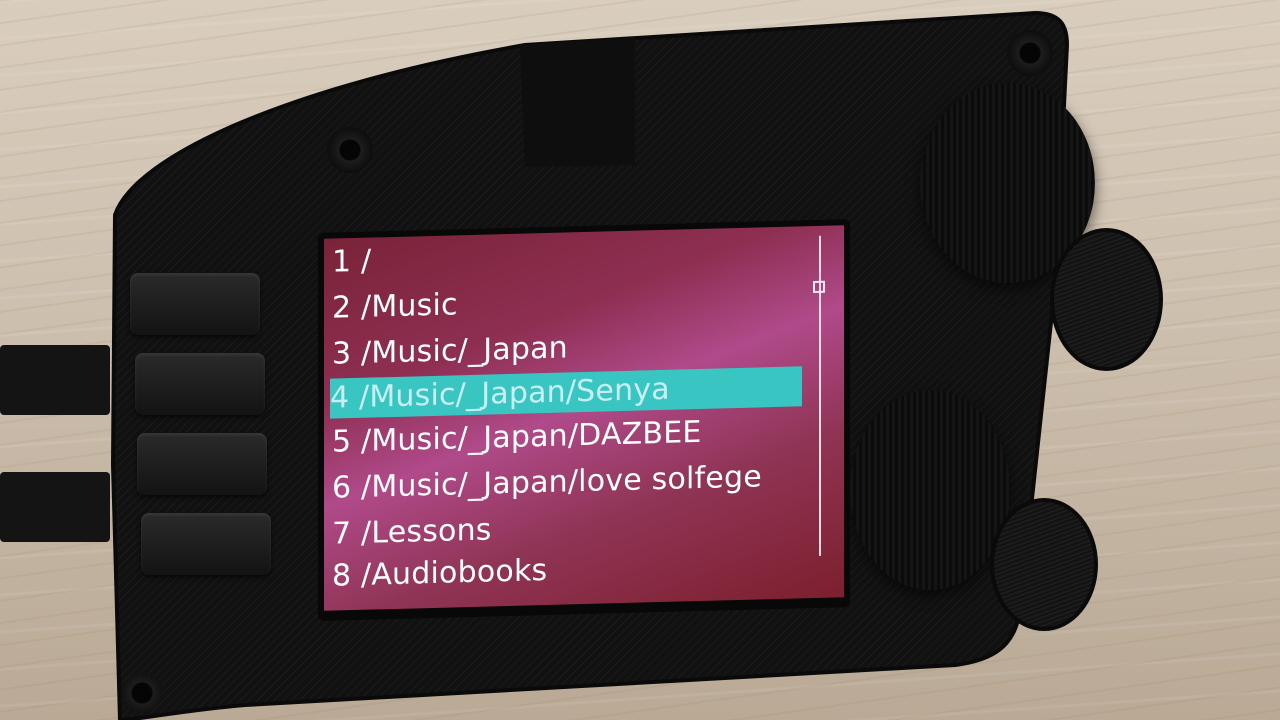  I want to click on scrollbar-thumb, so click(819, 287).